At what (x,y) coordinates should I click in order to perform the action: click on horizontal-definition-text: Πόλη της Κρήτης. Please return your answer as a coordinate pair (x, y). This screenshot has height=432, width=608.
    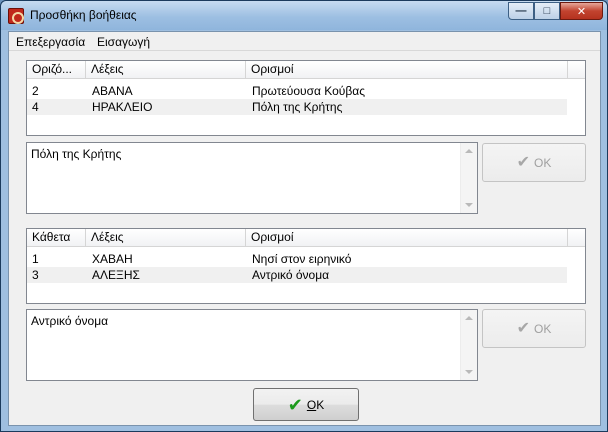
    Looking at the image, I should click on (76, 154).